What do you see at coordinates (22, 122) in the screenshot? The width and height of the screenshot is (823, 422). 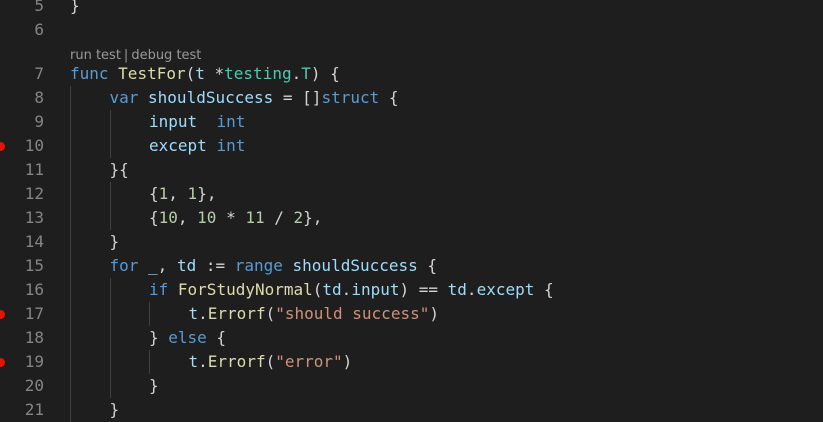 I see `line-number: 9` at bounding box center [22, 122].